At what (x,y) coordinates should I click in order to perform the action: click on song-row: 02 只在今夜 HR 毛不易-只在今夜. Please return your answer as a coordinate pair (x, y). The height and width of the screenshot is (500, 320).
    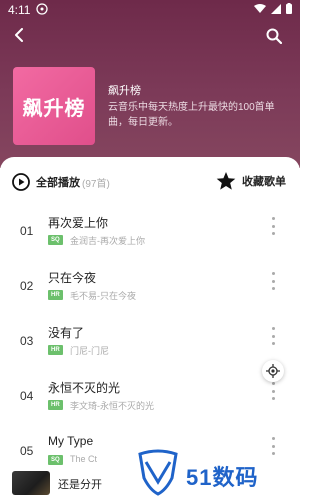
    Looking at the image, I should click on (150, 287).